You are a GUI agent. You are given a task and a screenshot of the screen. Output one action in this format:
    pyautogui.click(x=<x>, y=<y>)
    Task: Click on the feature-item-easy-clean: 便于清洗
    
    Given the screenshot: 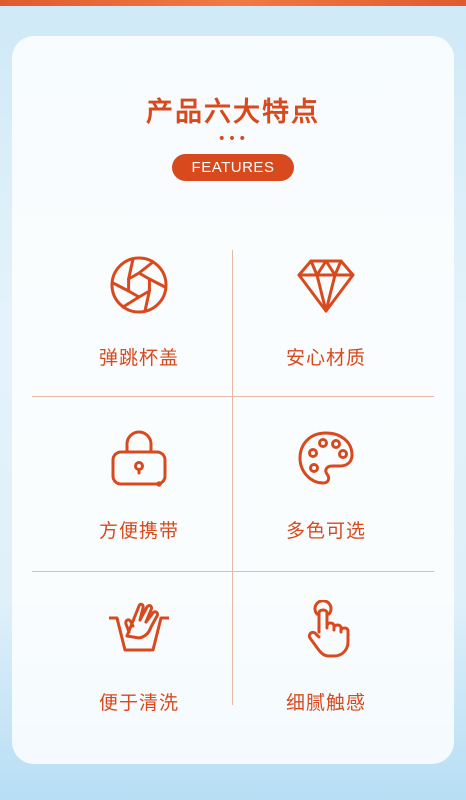 What is the action you would take?
    pyautogui.click(x=139, y=675)
    